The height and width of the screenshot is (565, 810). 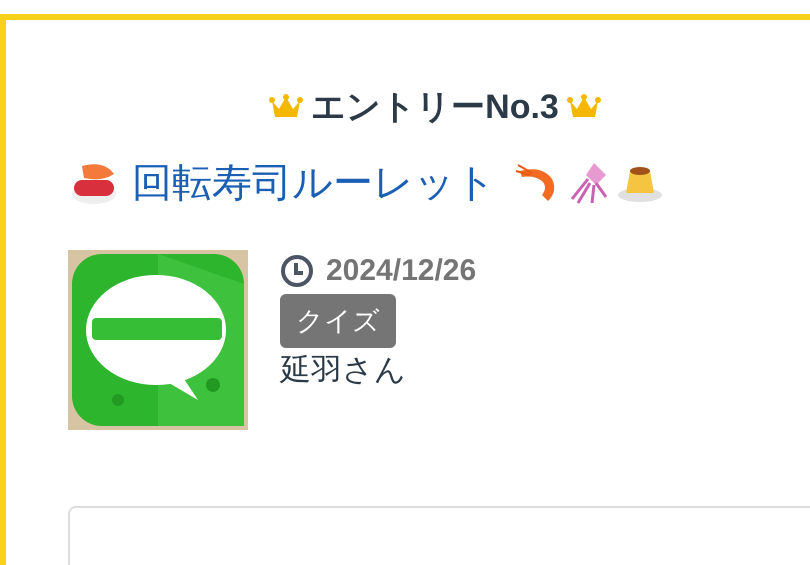 I want to click on entry-title-link: 回転寿司ルーレット, so click(x=314, y=183).